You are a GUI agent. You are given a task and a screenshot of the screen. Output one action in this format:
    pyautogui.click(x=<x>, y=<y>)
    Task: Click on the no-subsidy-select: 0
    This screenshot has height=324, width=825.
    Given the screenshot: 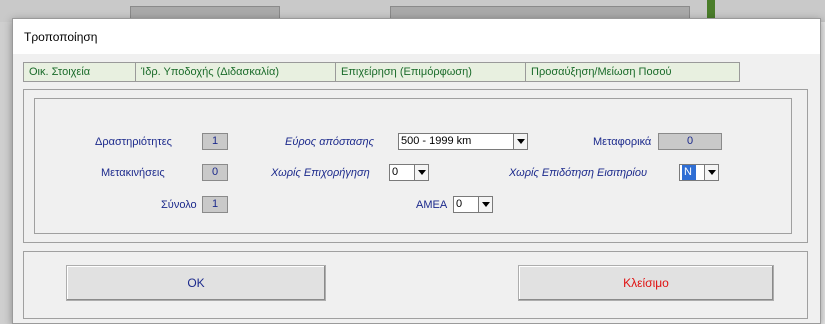 What is the action you would take?
    pyautogui.click(x=409, y=172)
    